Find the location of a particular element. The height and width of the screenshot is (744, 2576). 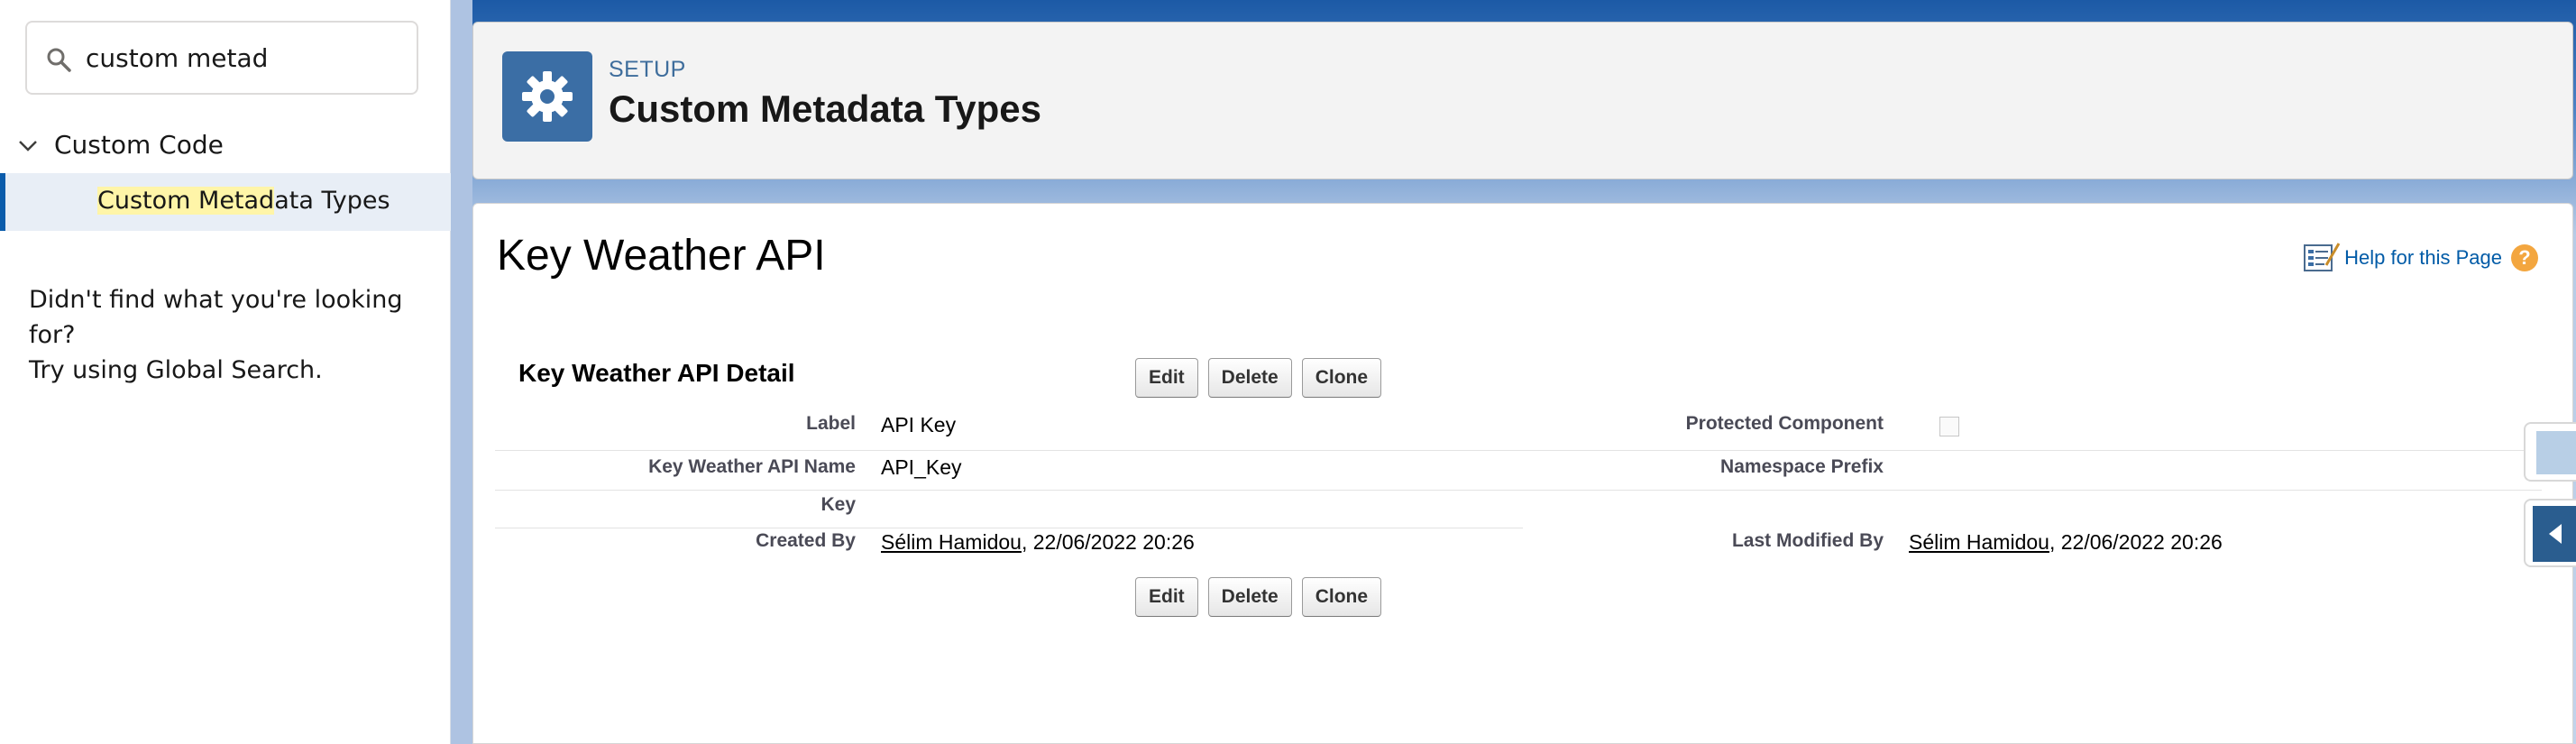

header-breadcrumb: SETUP is located at coordinates (647, 69).